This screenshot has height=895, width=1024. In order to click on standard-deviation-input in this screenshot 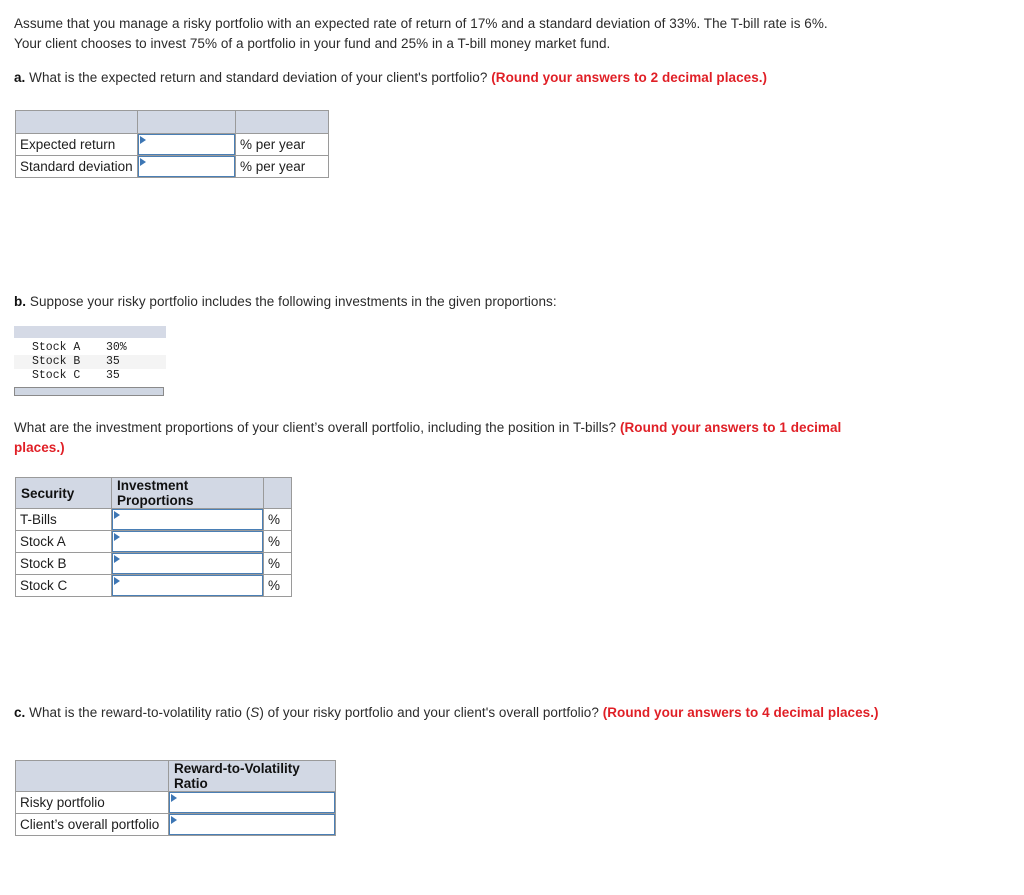, I will do `click(186, 166)`.